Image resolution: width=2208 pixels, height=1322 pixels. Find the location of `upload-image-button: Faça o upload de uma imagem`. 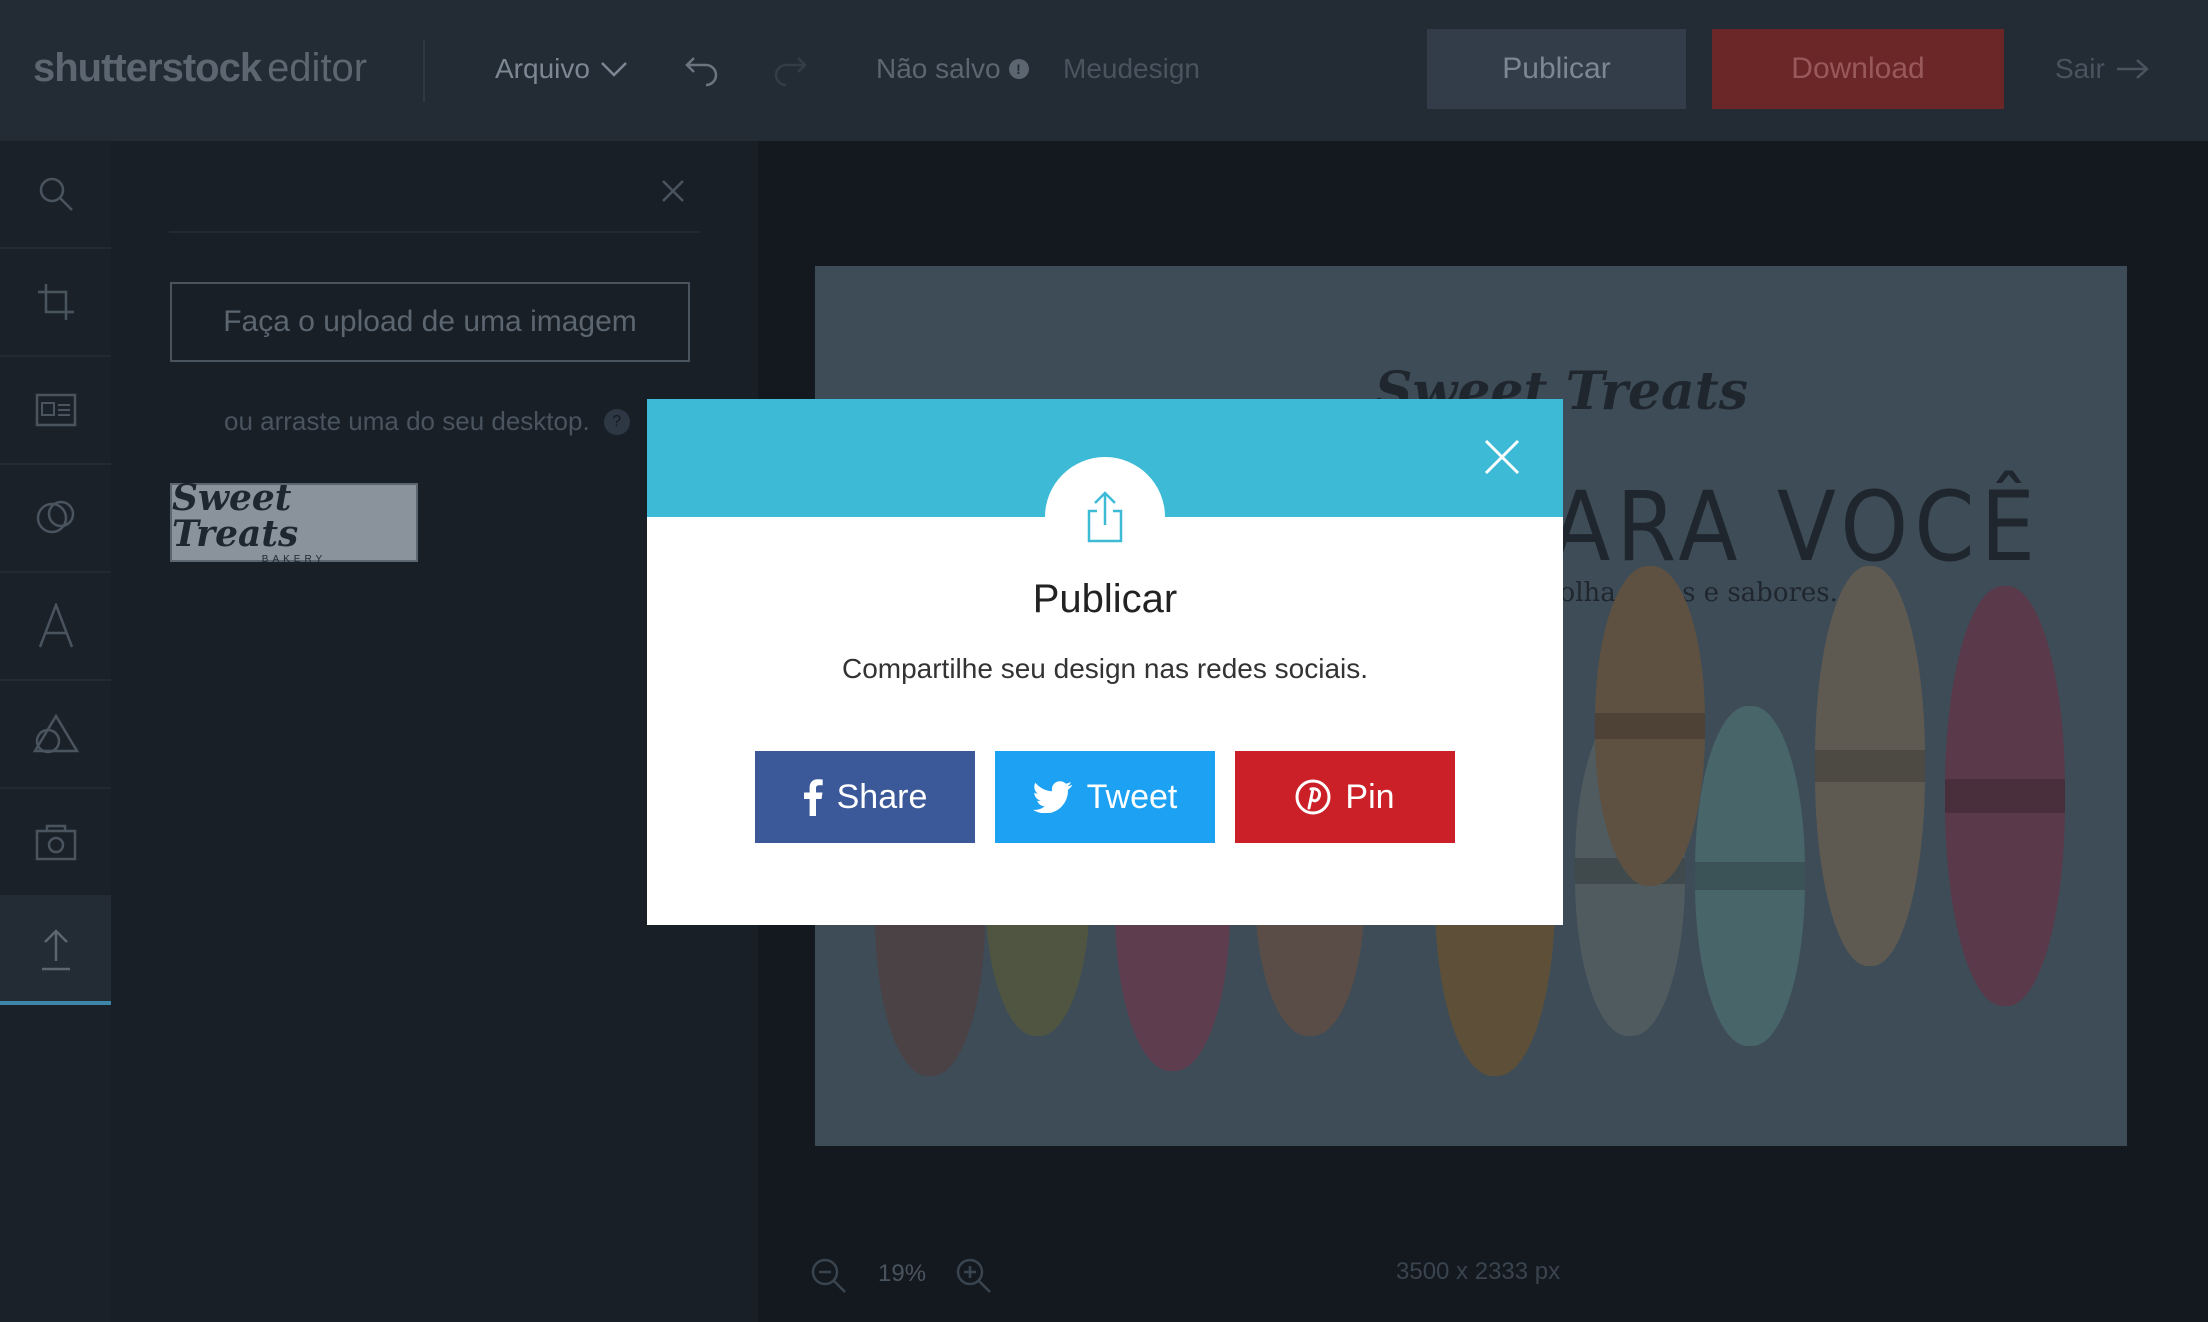

upload-image-button: Faça o upload de uma imagem is located at coordinates (430, 322).